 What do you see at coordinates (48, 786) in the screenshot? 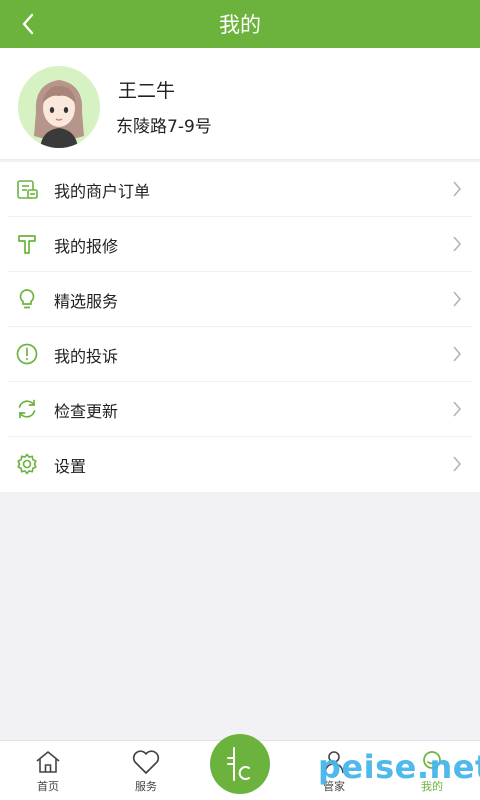
I see `tab-label: 首页` at bounding box center [48, 786].